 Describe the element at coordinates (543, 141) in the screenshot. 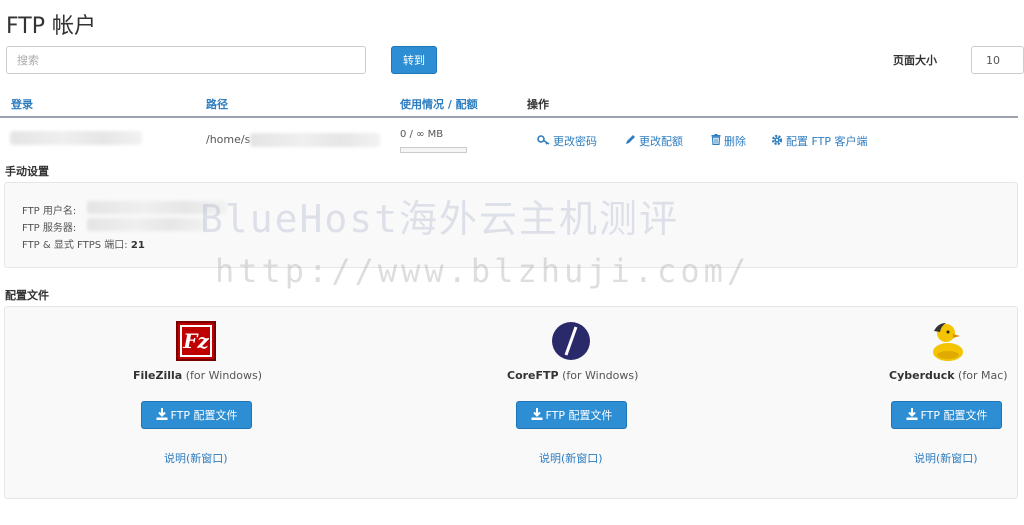

I see `key-icon` at that location.